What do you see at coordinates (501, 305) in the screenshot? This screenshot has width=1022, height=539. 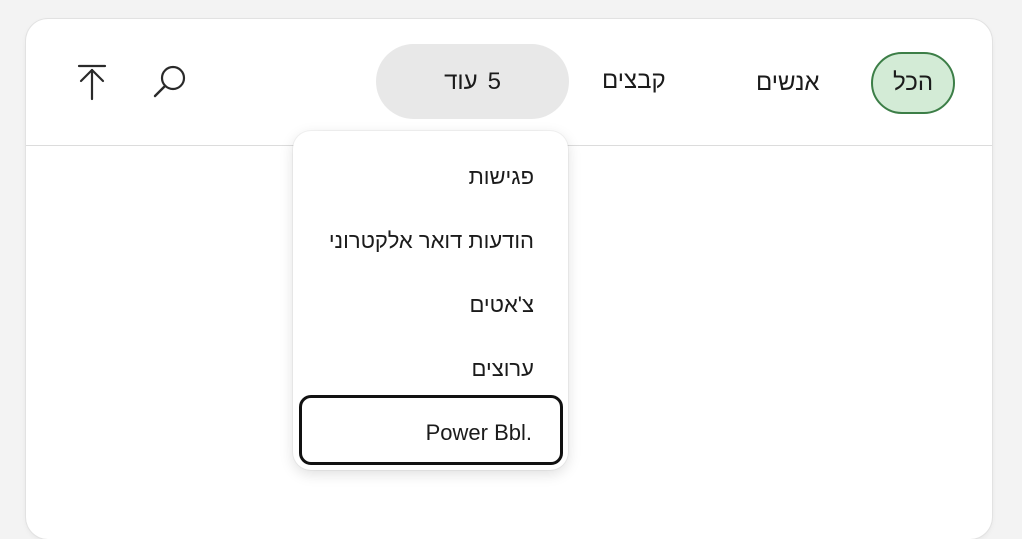 I see `menu-item-chats: צ'אטים` at bounding box center [501, 305].